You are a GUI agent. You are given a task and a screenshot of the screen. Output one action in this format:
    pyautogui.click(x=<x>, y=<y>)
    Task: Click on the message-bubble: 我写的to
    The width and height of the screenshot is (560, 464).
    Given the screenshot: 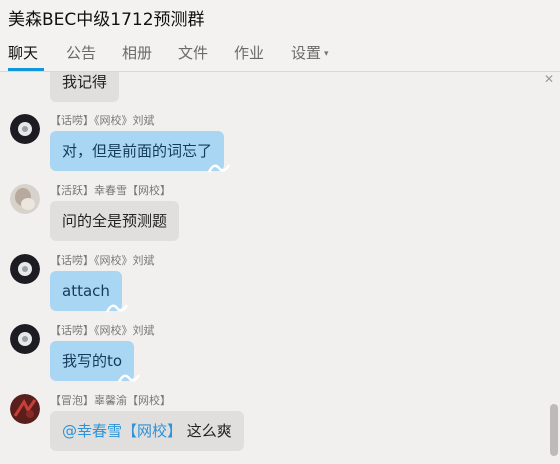 What is the action you would take?
    pyautogui.click(x=95, y=362)
    